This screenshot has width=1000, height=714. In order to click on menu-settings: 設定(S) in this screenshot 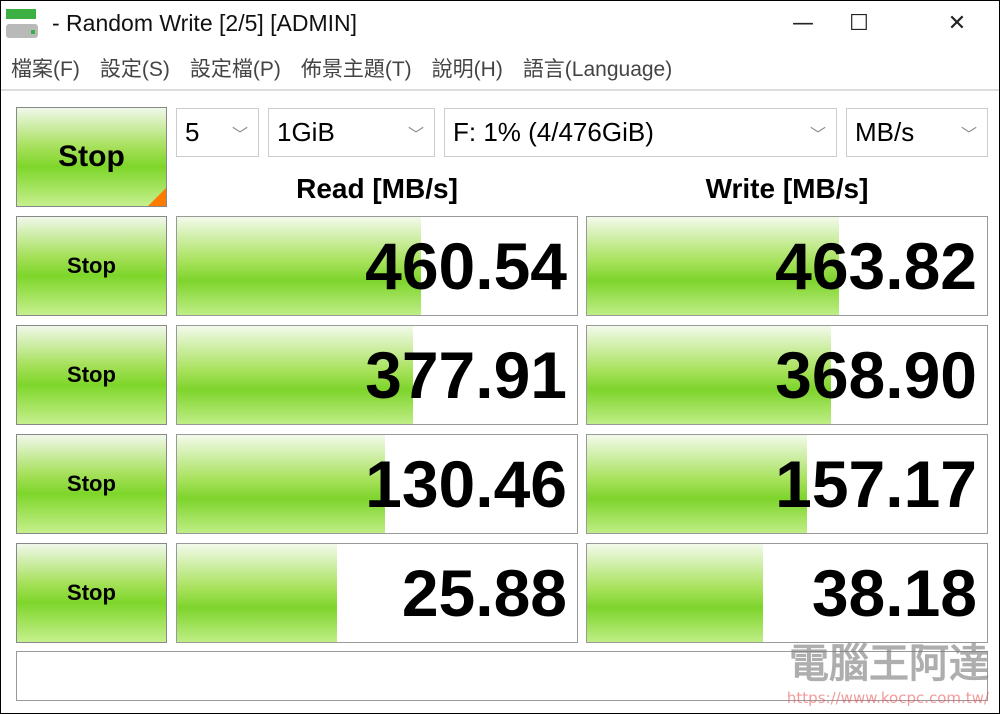, I will do `click(130, 68)`.